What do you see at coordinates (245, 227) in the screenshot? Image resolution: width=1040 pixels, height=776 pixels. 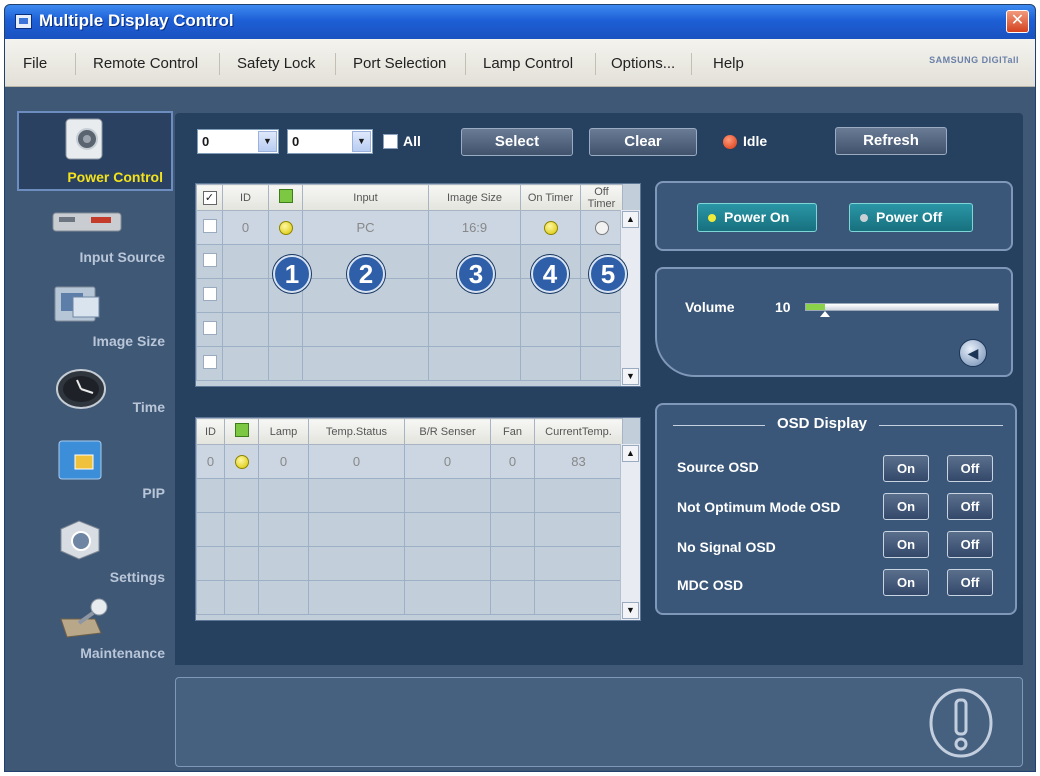 I see `cell-id: 0` at bounding box center [245, 227].